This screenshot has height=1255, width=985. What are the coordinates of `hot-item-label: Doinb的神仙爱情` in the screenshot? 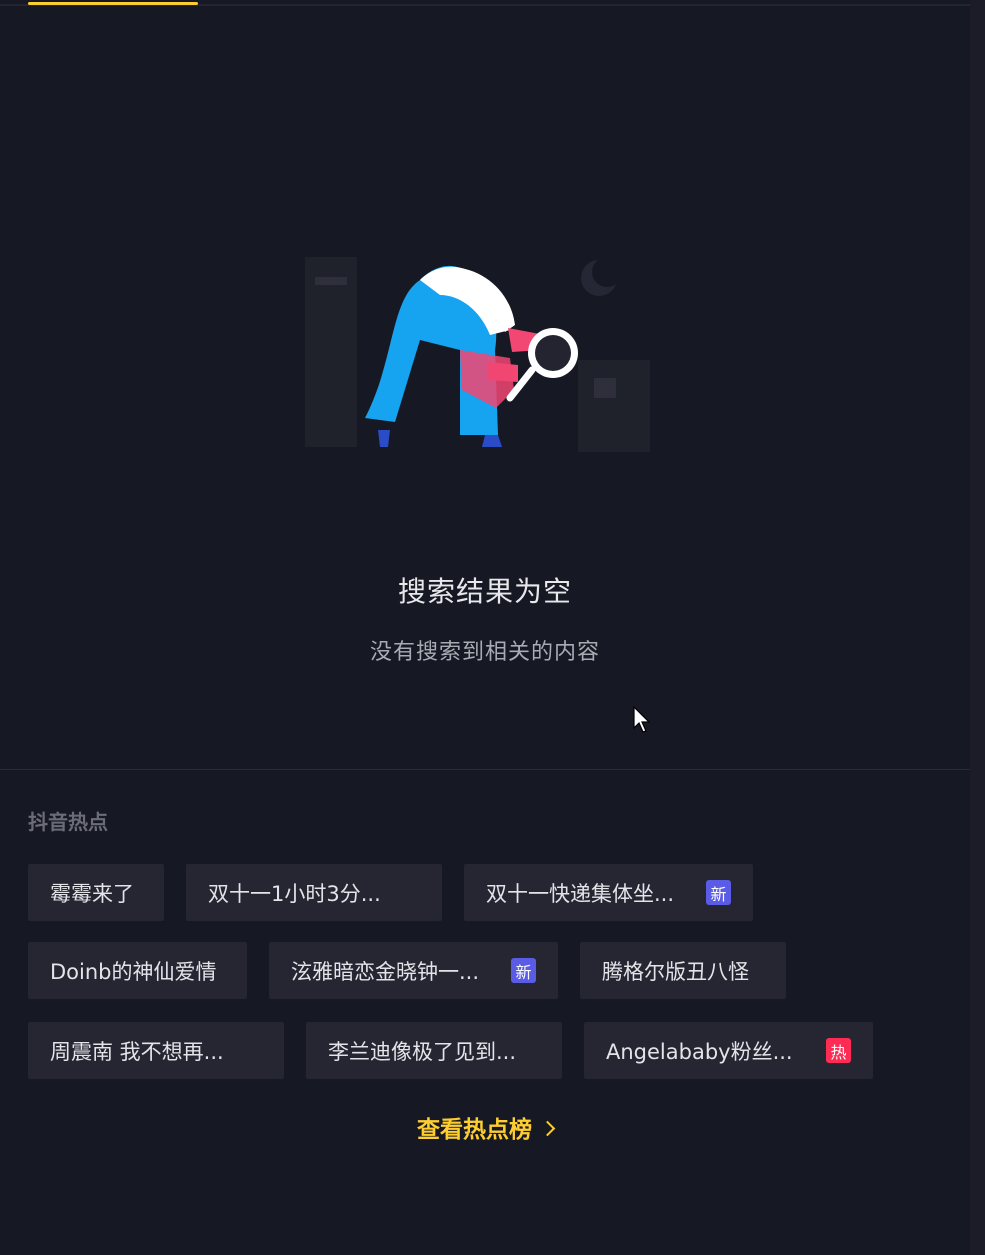 It's located at (133, 971).